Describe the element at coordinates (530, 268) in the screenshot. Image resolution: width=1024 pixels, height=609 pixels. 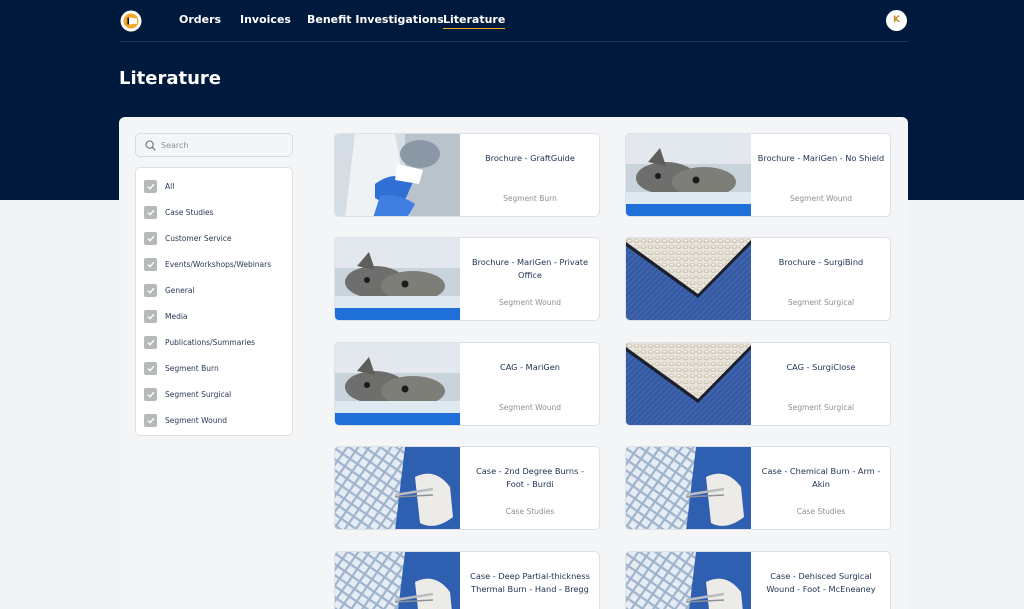
I see `card-title: Brochure - MariGen - Private Office` at that location.